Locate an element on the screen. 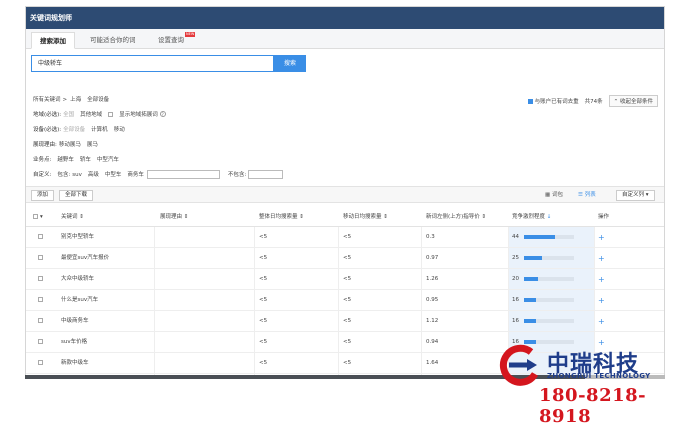 Image resolution: width=693 pixels, height=427 pixels. header-label: 关键词 is located at coordinates (69, 217).